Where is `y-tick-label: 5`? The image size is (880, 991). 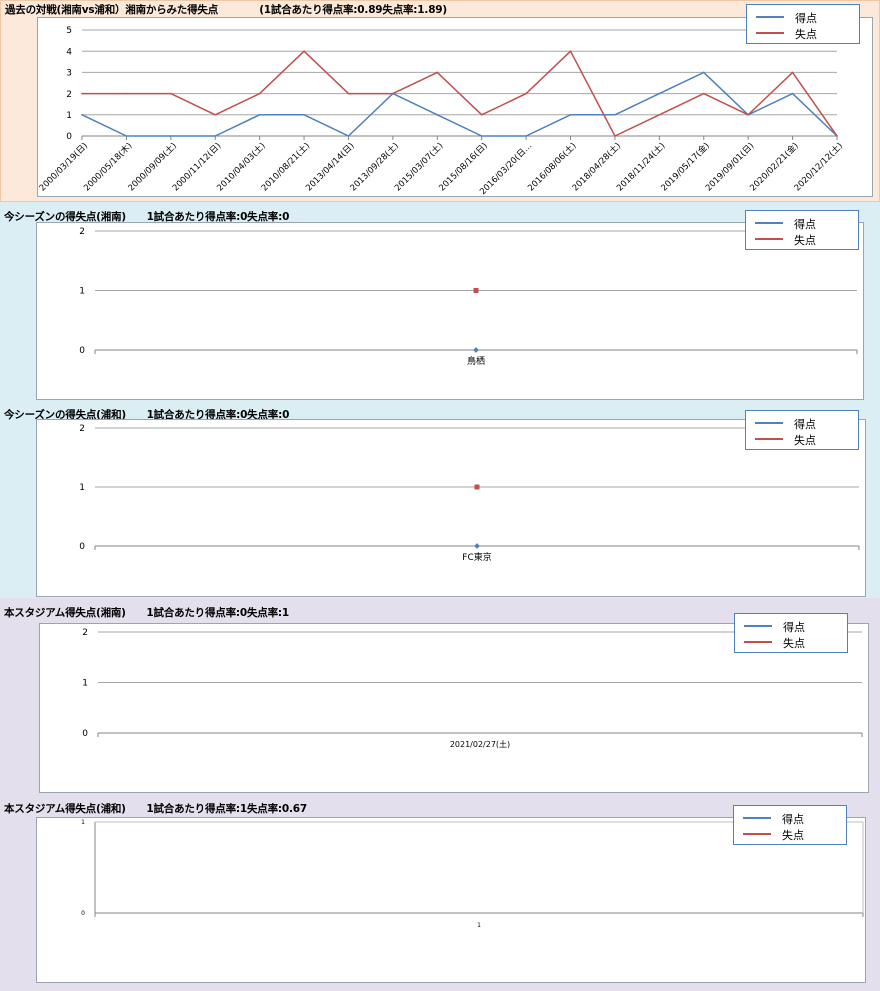 y-tick-label: 5 is located at coordinates (69, 31).